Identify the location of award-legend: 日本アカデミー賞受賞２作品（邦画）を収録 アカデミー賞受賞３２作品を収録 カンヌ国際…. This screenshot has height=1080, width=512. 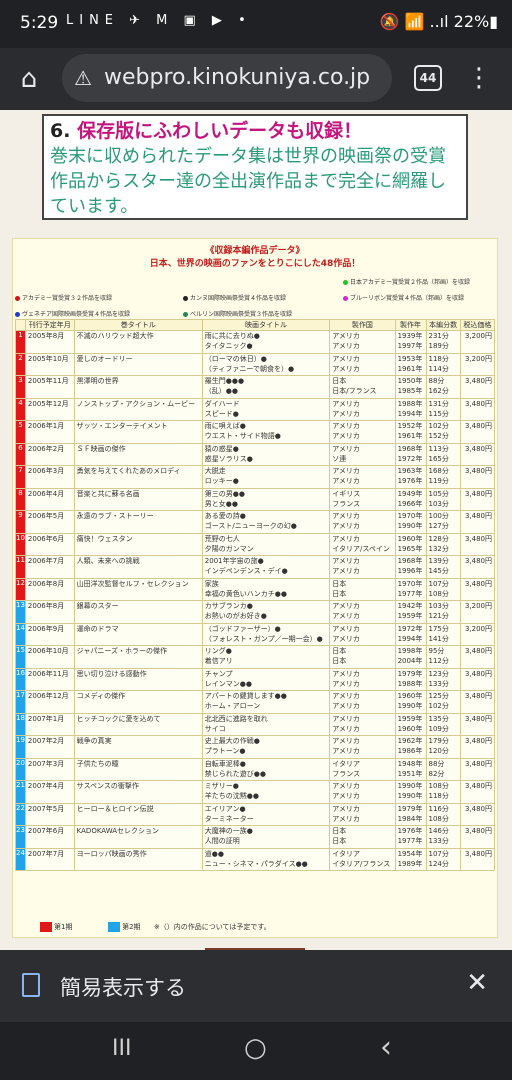
(255, 294).